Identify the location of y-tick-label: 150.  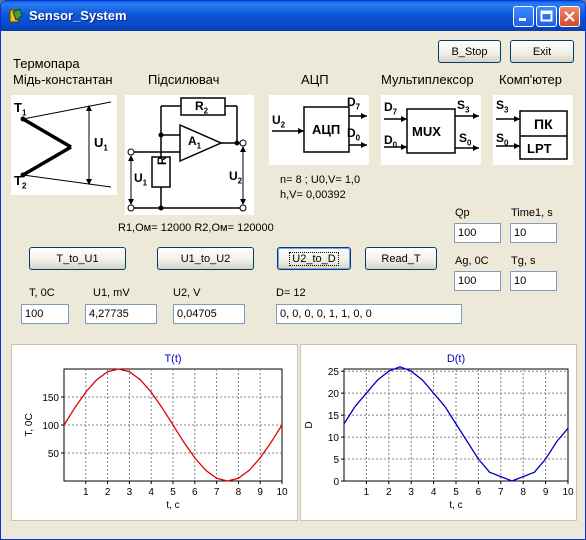
(50, 398).